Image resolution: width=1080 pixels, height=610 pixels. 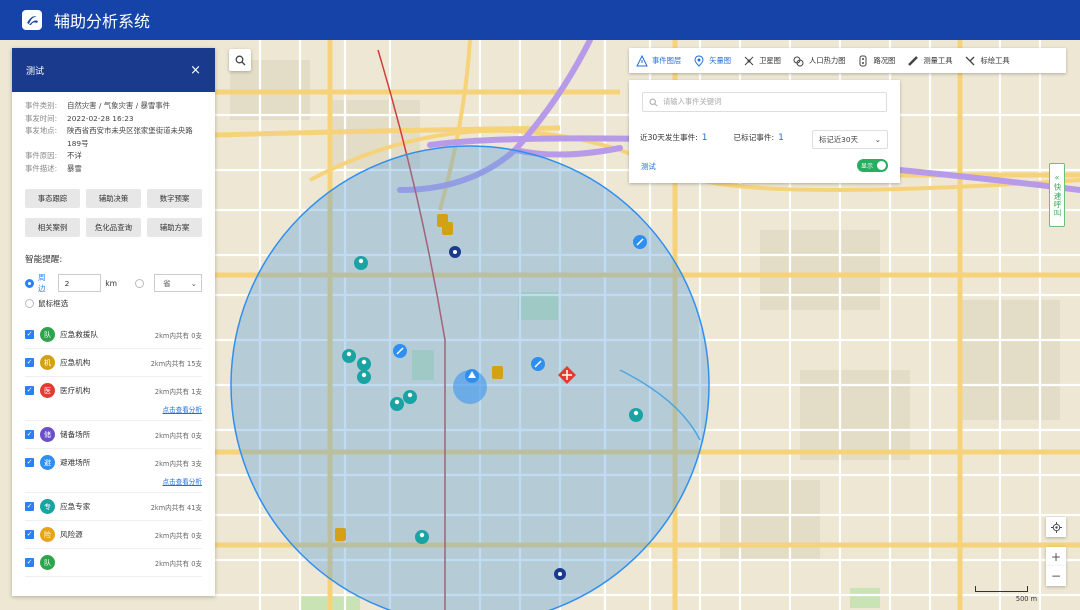 What do you see at coordinates (113, 198) in the screenshot?
I see `decision-button: 辅助决策` at bounding box center [113, 198].